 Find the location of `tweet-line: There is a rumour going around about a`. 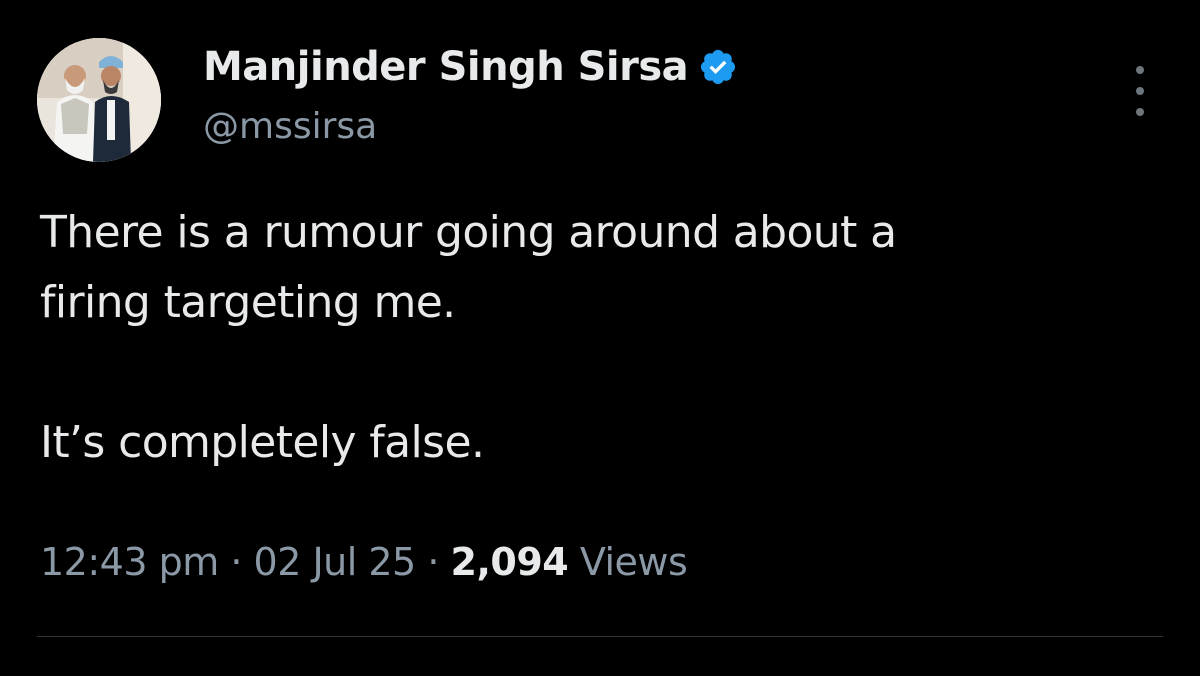

tweet-line: There is a rumour going around about a is located at coordinates (468, 232).